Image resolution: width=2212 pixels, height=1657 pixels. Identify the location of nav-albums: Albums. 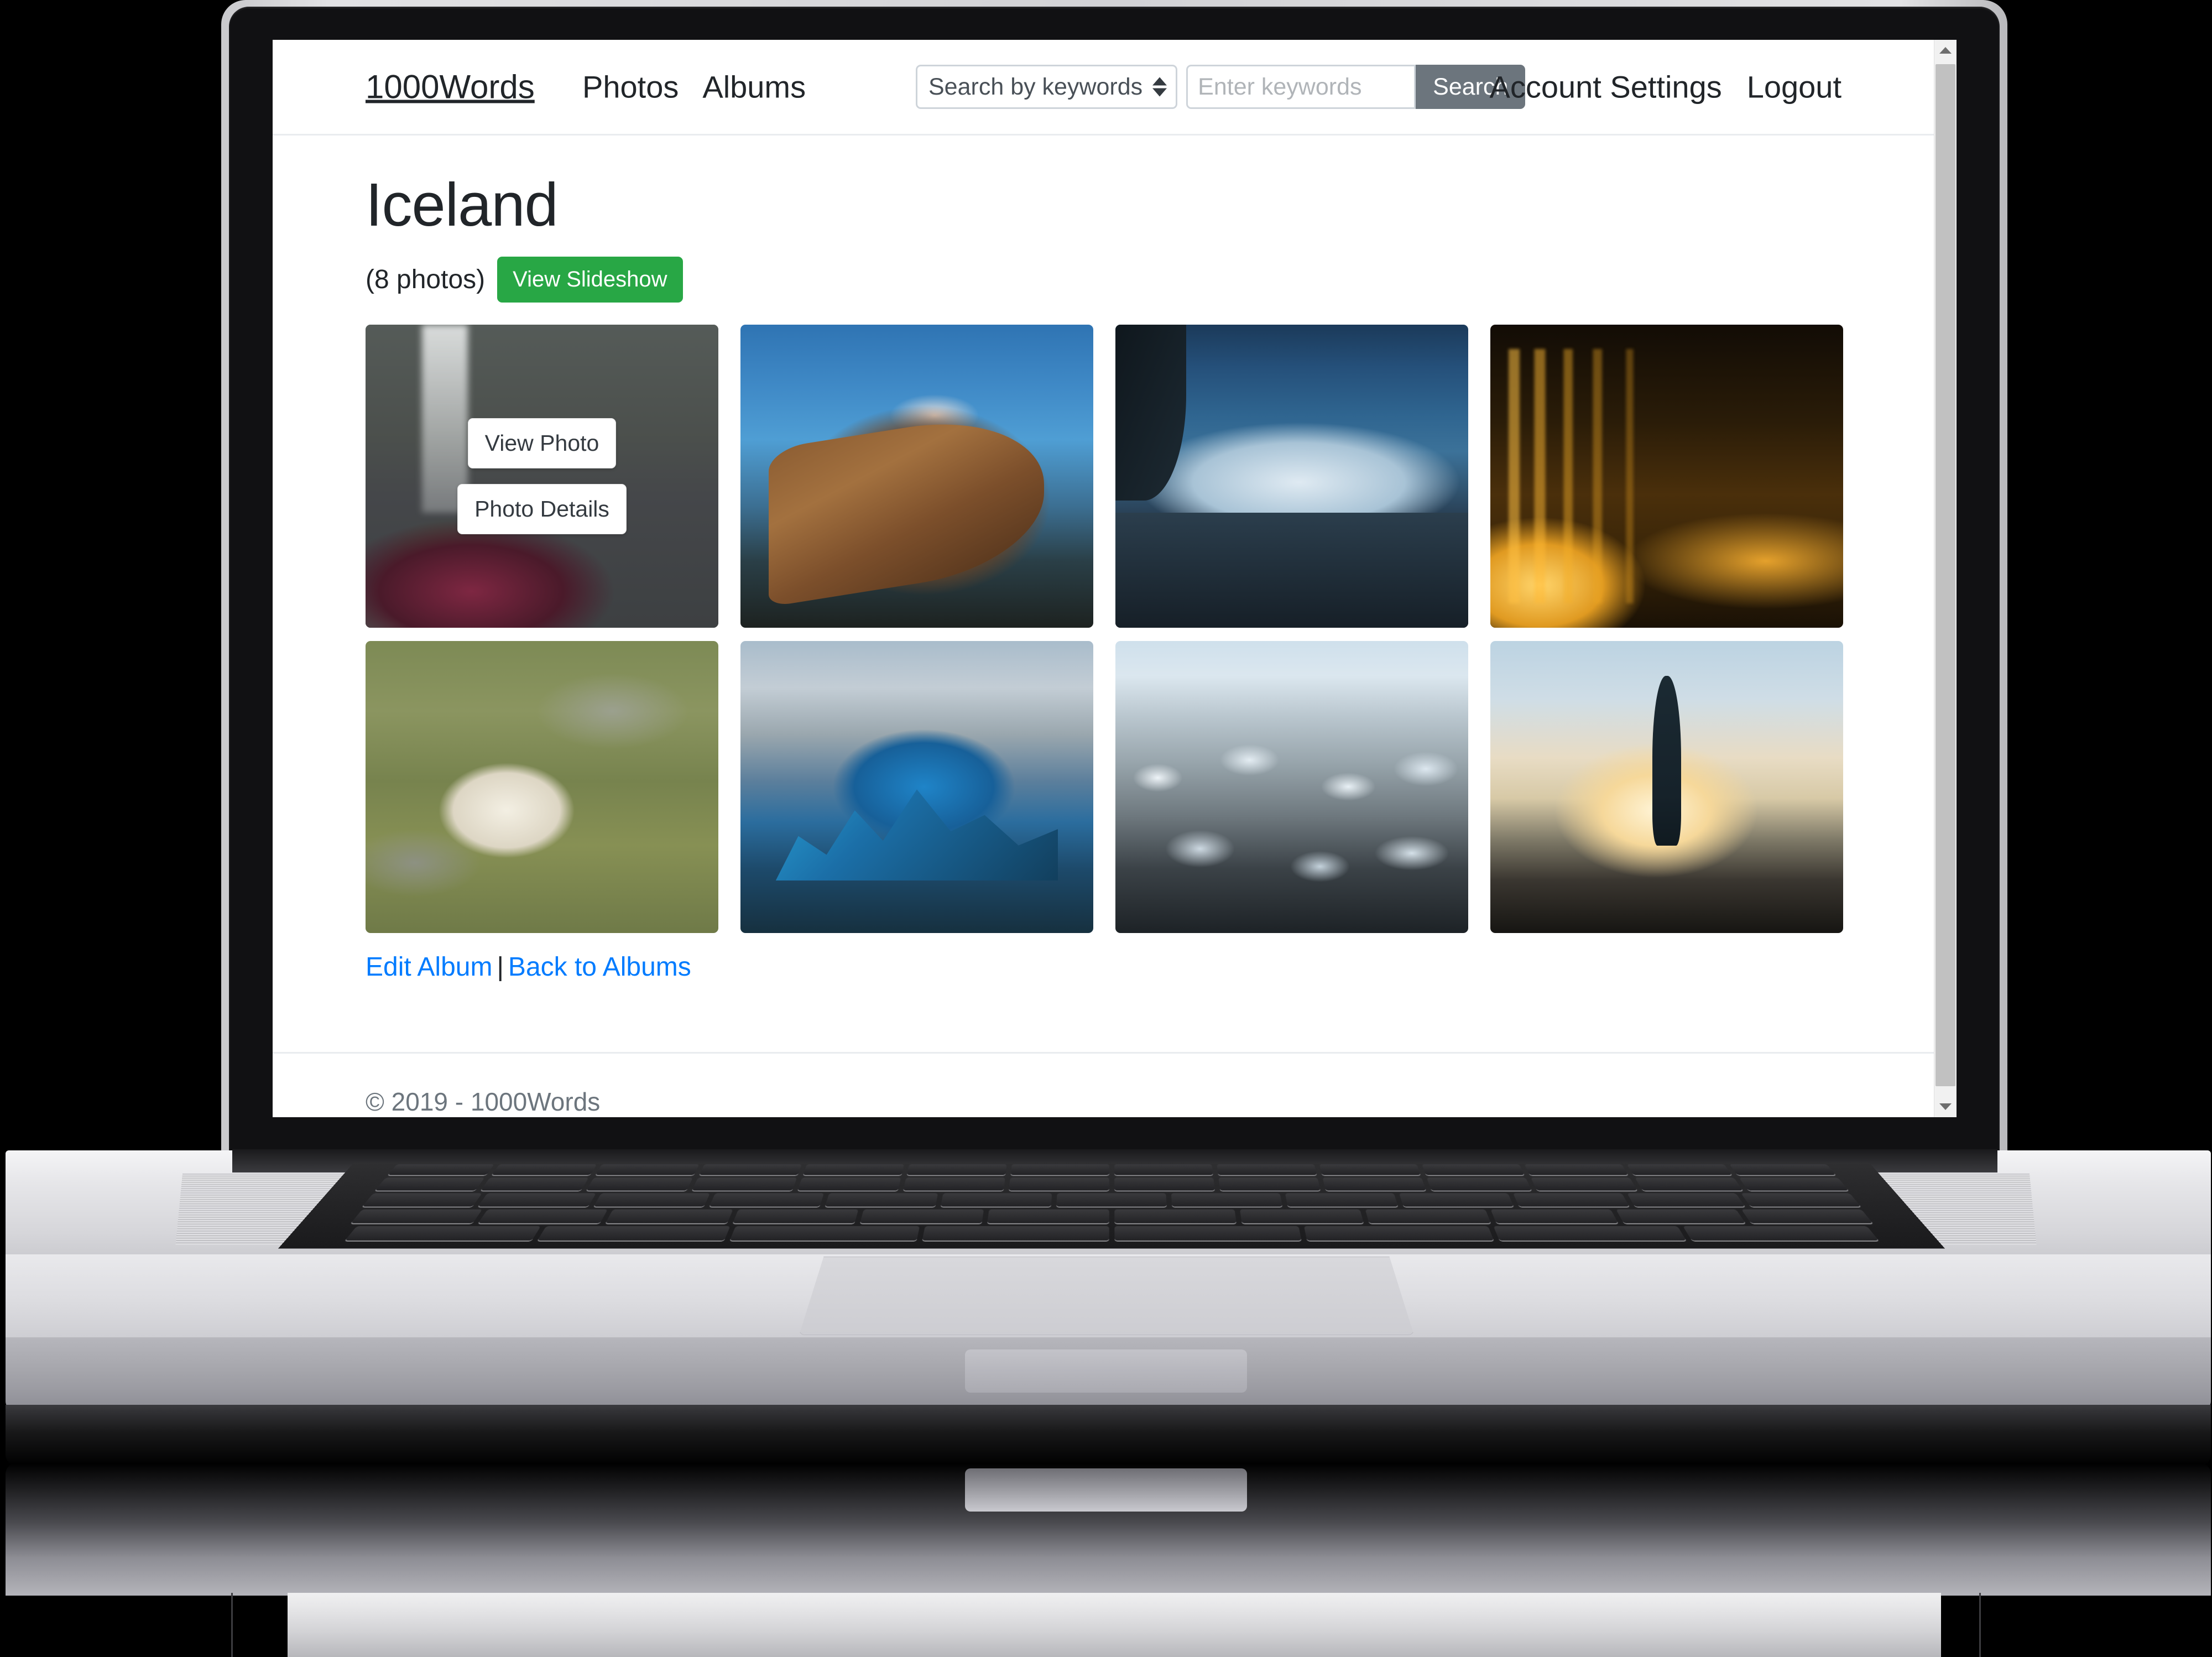
(754, 87).